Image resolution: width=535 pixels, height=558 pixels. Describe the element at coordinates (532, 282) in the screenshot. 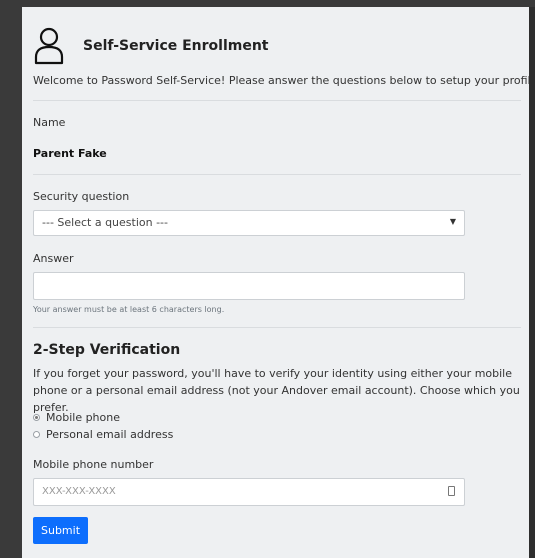

I see `scrollbar` at that location.